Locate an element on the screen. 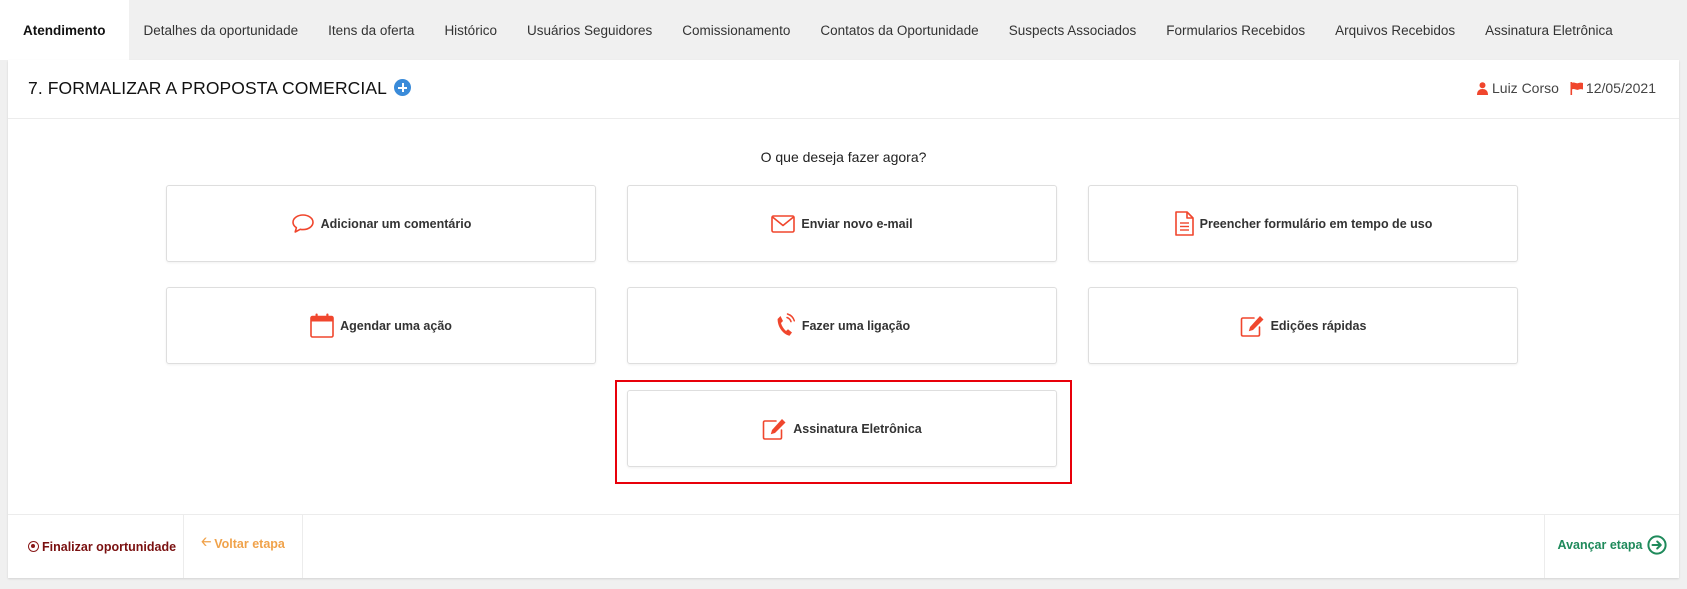 This screenshot has width=1687, height=589. finish-opportunity-button: Finalizar oportunidade is located at coordinates (96, 546).